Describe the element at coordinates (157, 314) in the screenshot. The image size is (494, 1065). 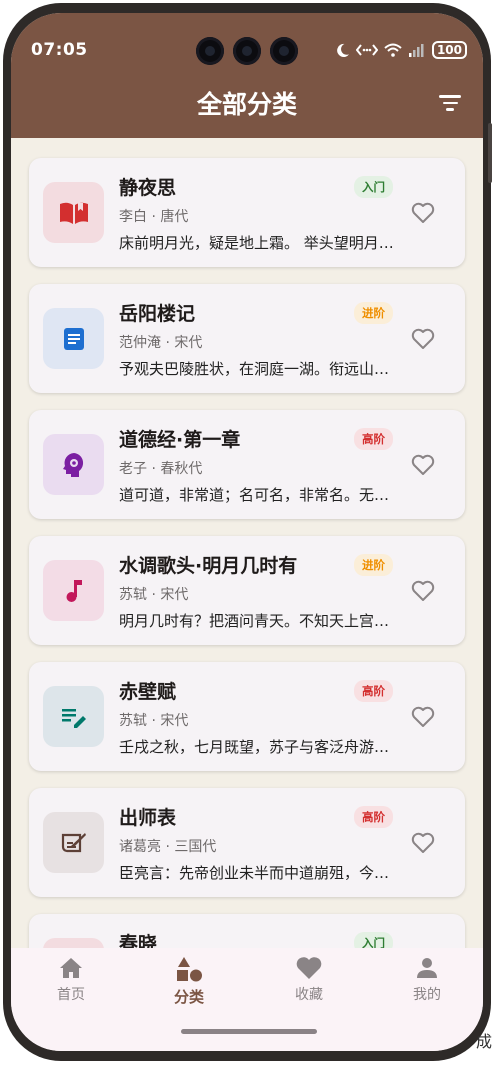
I see `card-title: 岳阳楼记` at that location.